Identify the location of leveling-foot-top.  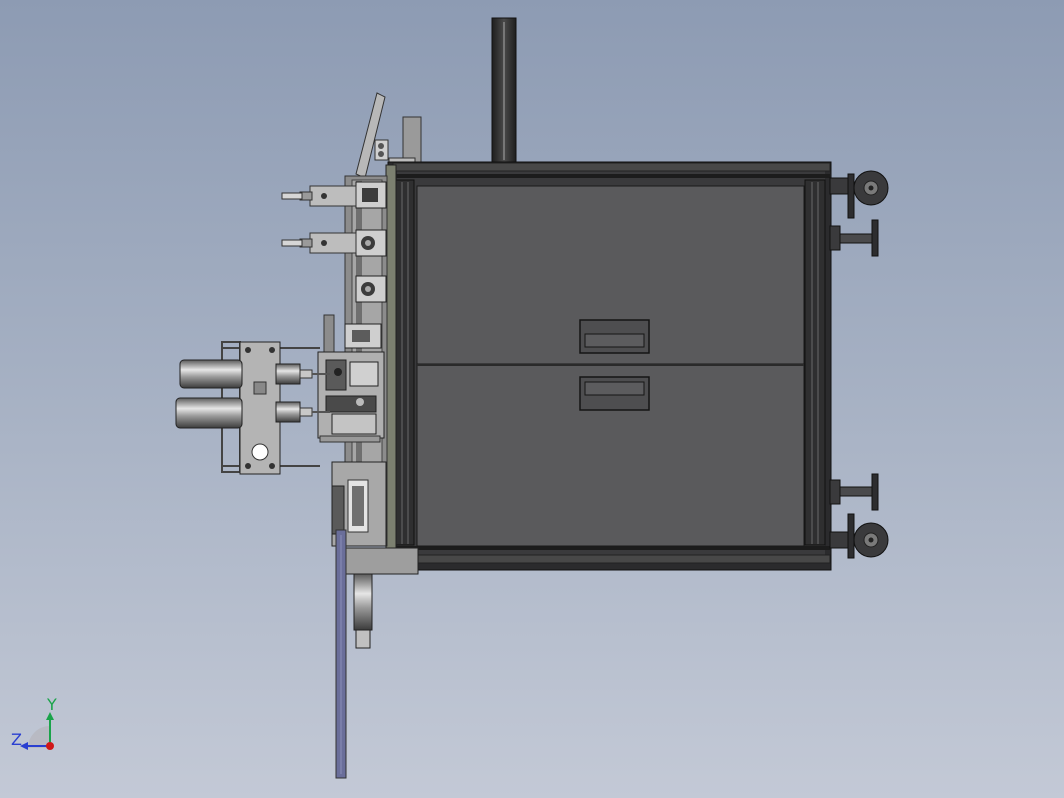
(854, 238).